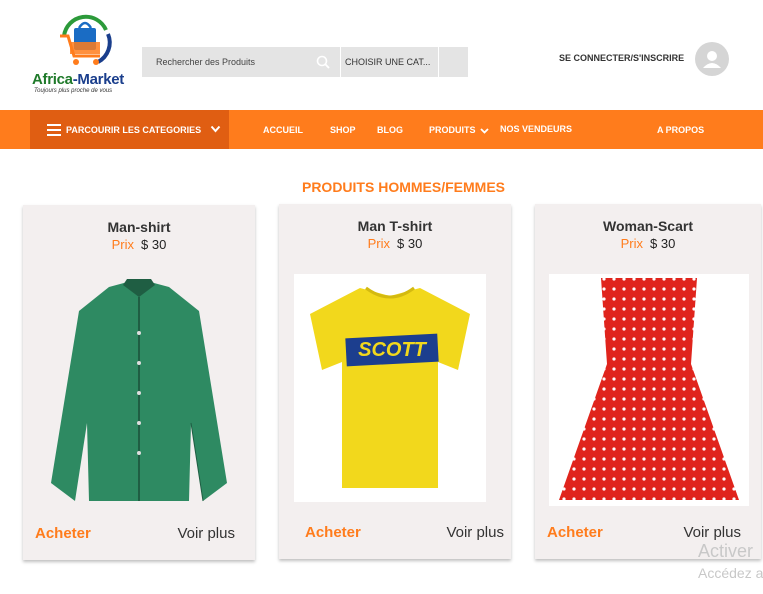  I want to click on search-input, so click(241, 62).